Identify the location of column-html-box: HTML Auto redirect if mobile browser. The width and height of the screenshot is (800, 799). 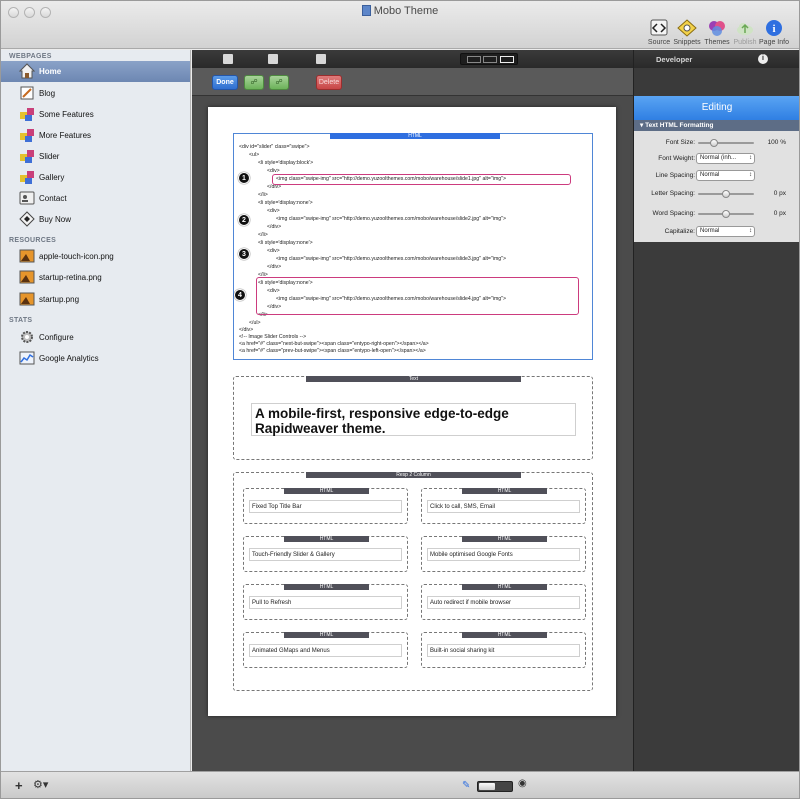
(503, 602).